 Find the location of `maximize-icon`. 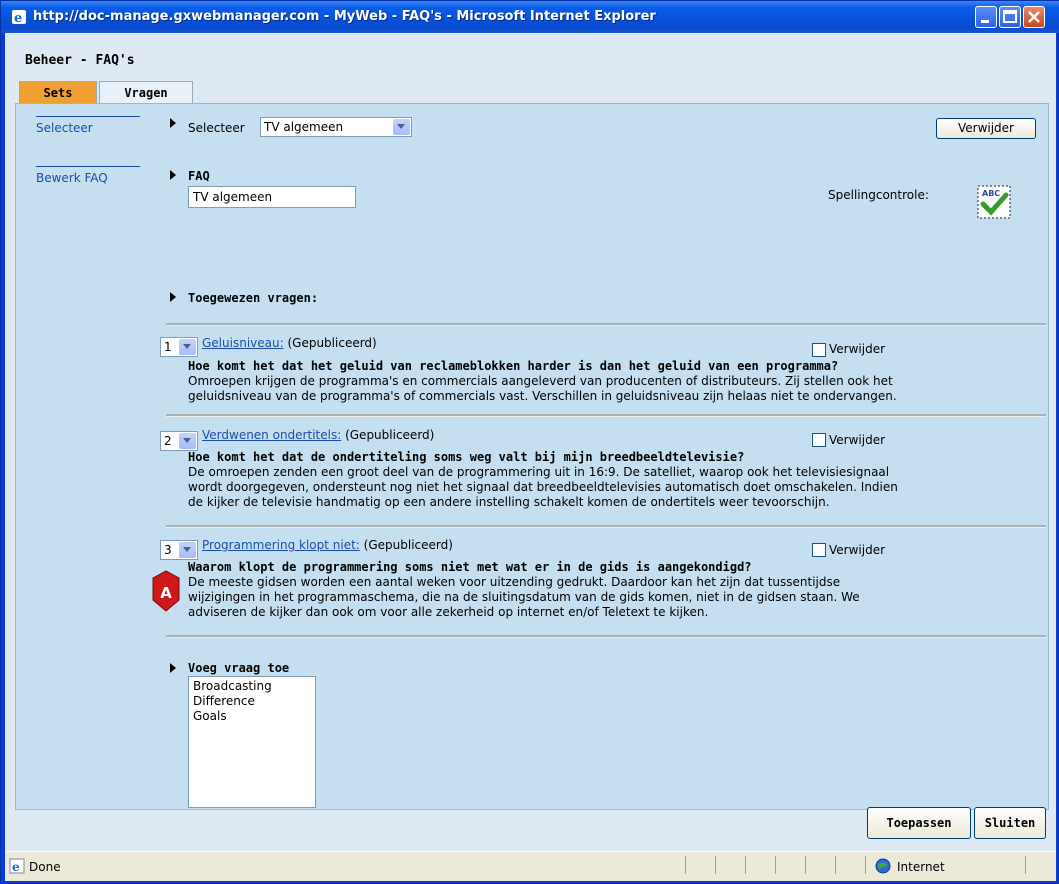

maximize-icon is located at coordinates (1010, 16).